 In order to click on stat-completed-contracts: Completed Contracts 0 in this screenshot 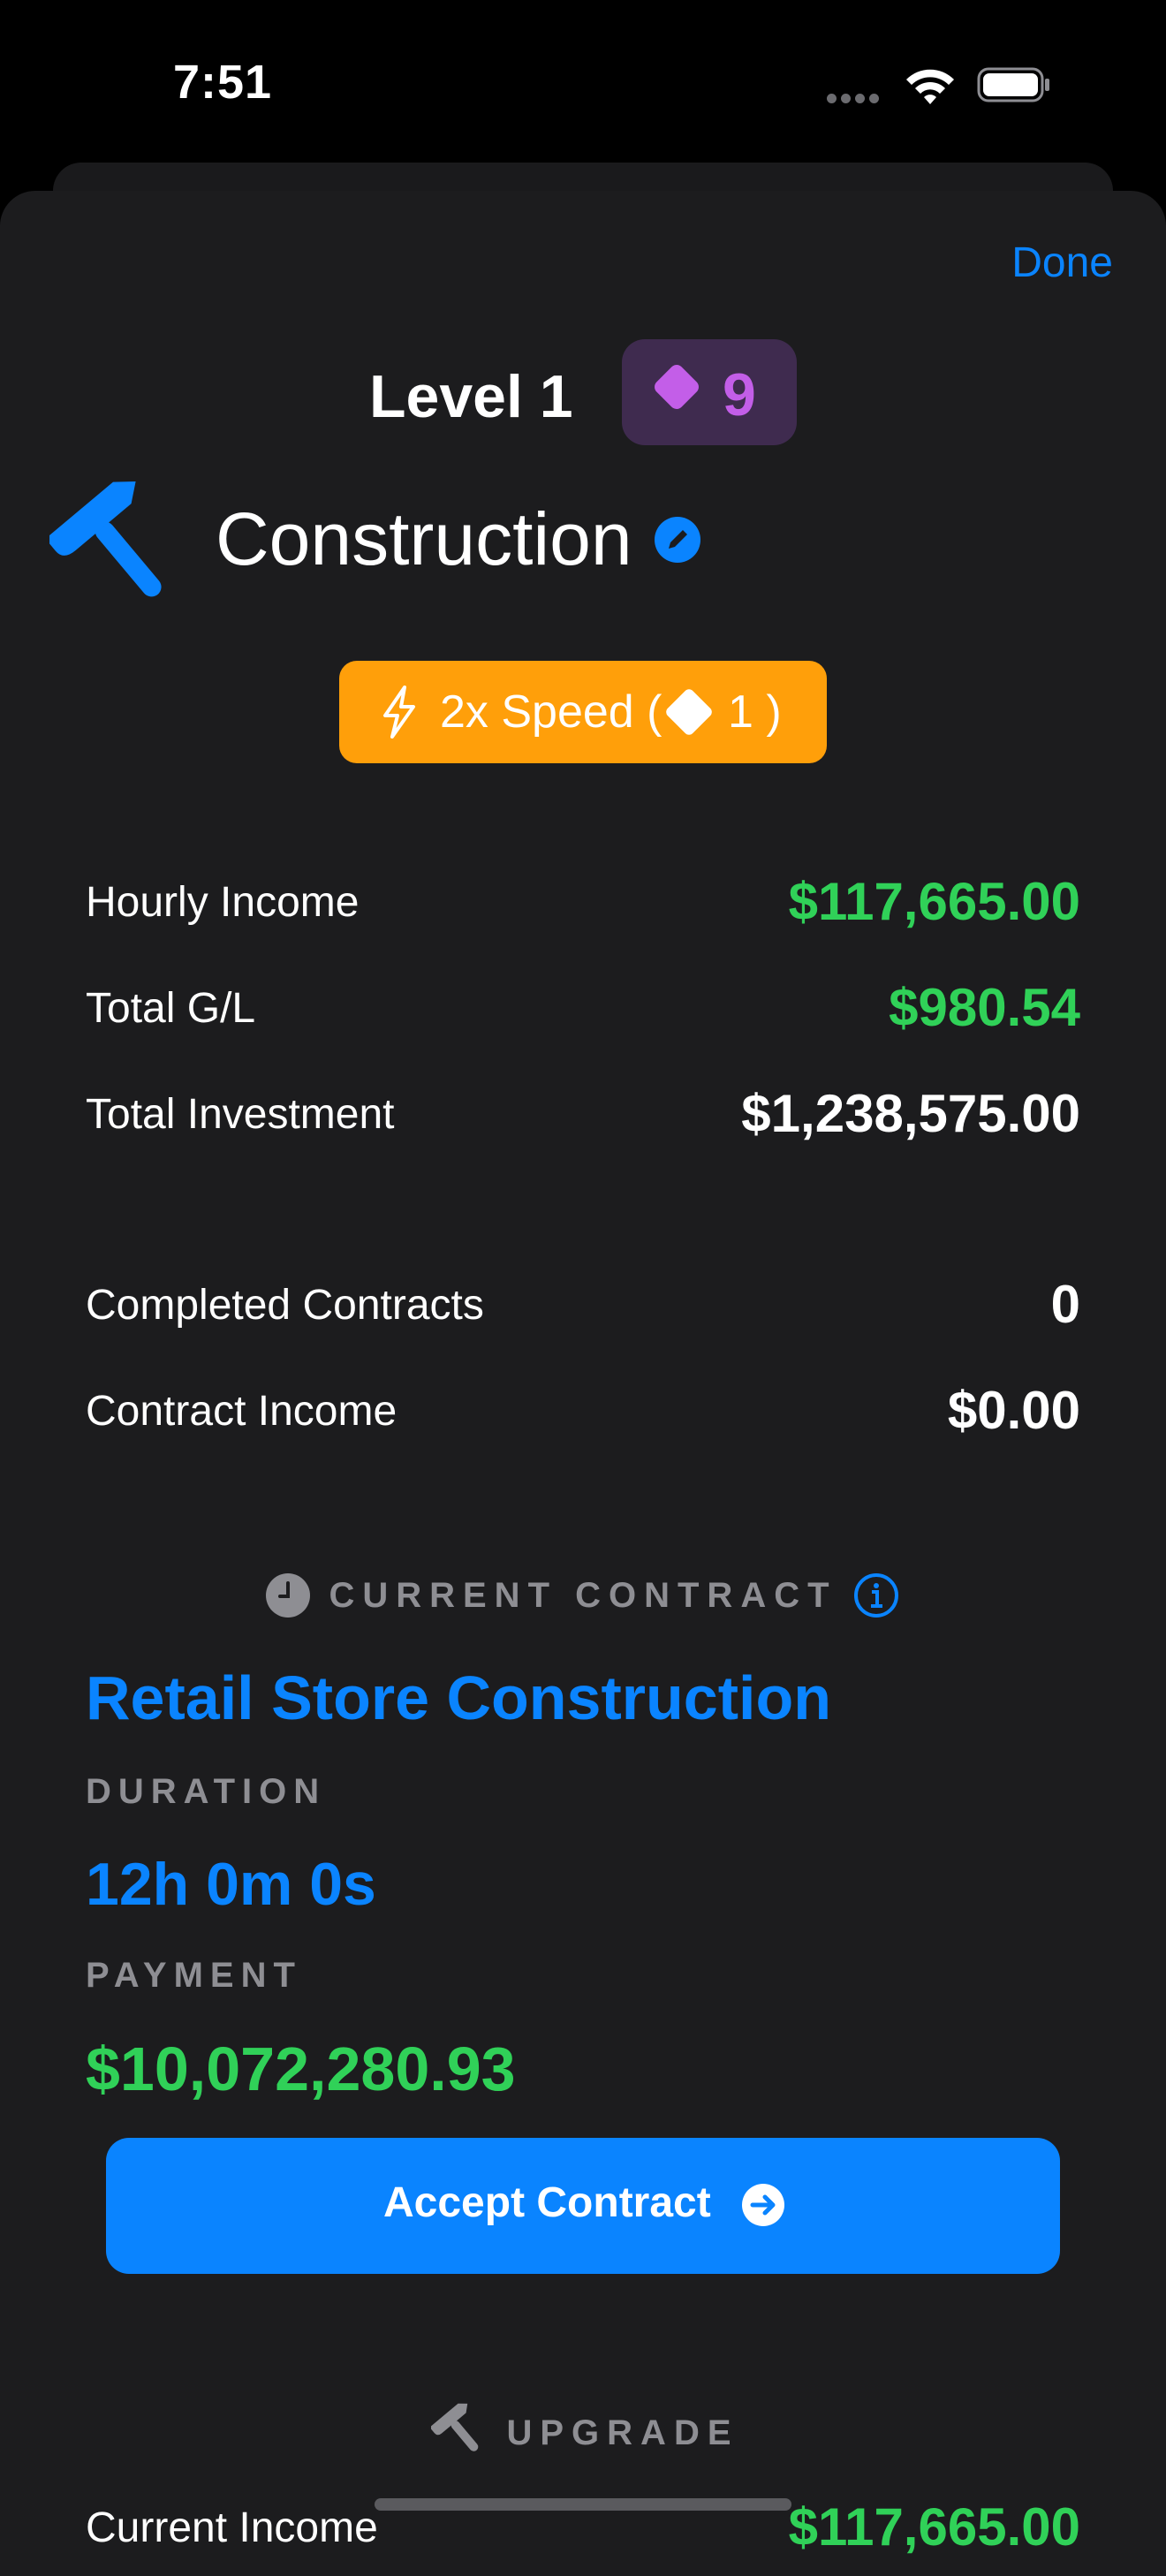, I will do `click(583, 1304)`.